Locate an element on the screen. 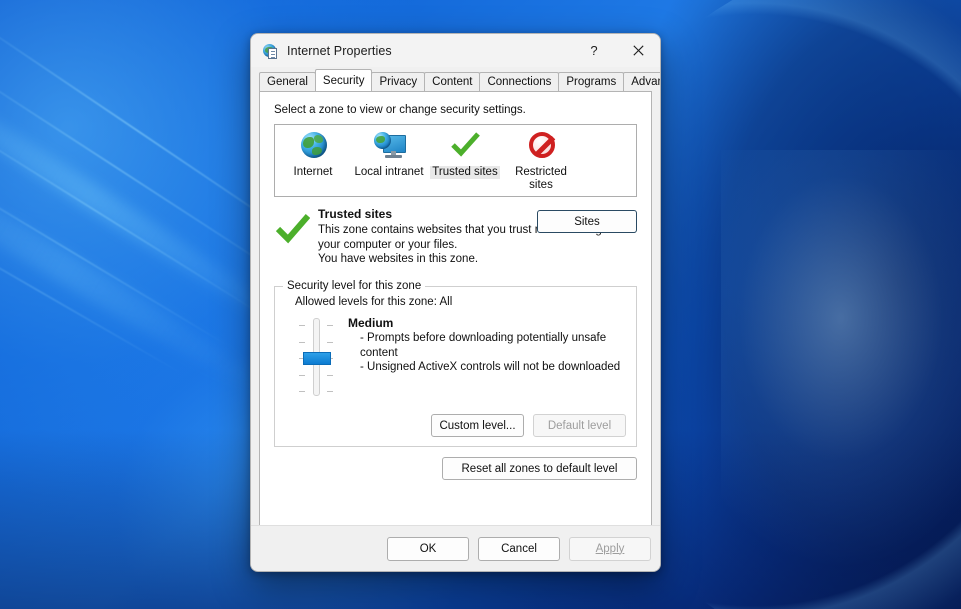 This screenshot has width=961, height=609. dialog-title: Internet Properties is located at coordinates (339, 50).